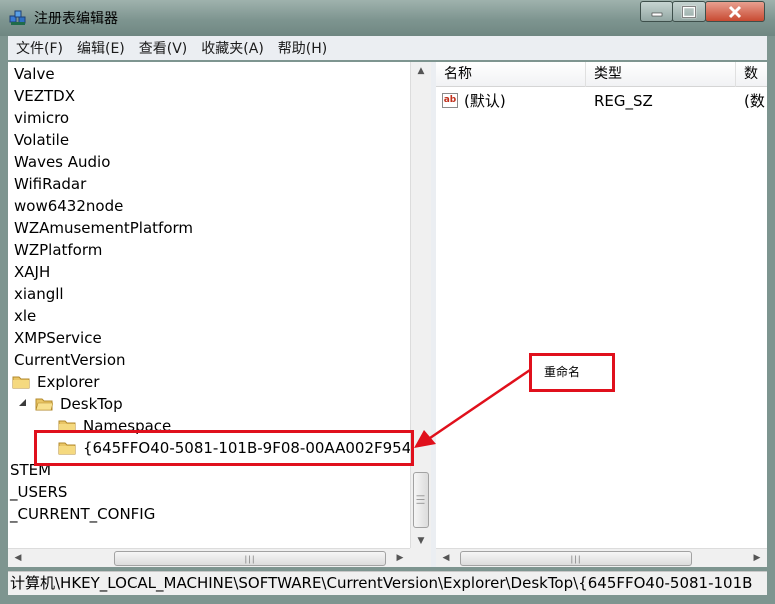 The width and height of the screenshot is (775, 604). Describe the element at coordinates (420, 557) in the screenshot. I see `scrollbar-corner` at that location.